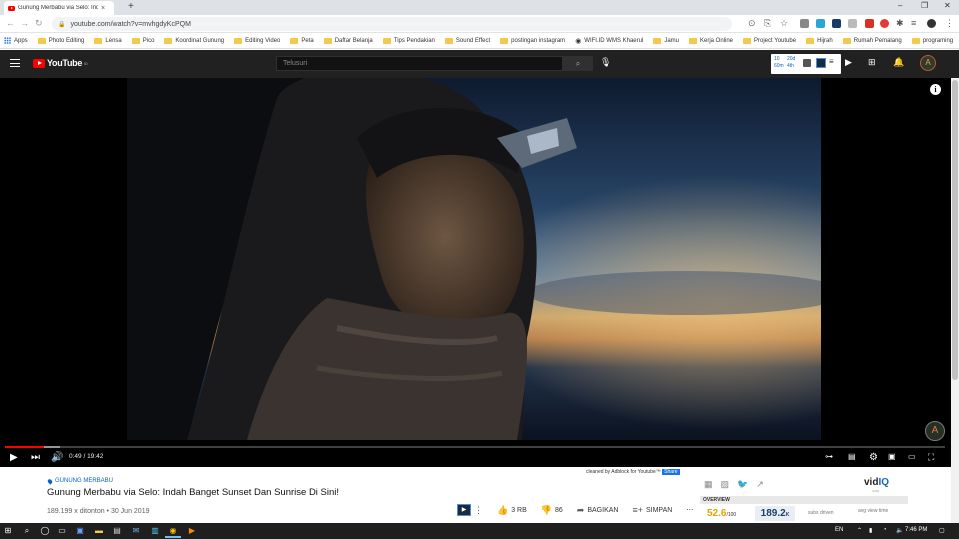  I want to click on settings-gear-icon: ⚙, so click(873, 457).